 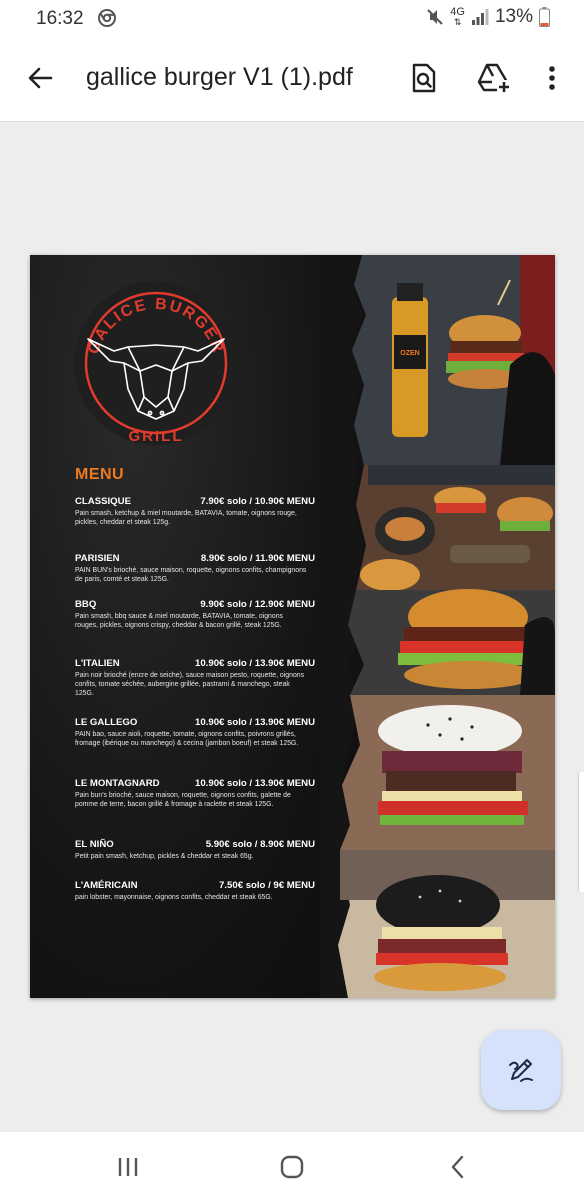 I want to click on chrome-icon, so click(x=107, y=18).